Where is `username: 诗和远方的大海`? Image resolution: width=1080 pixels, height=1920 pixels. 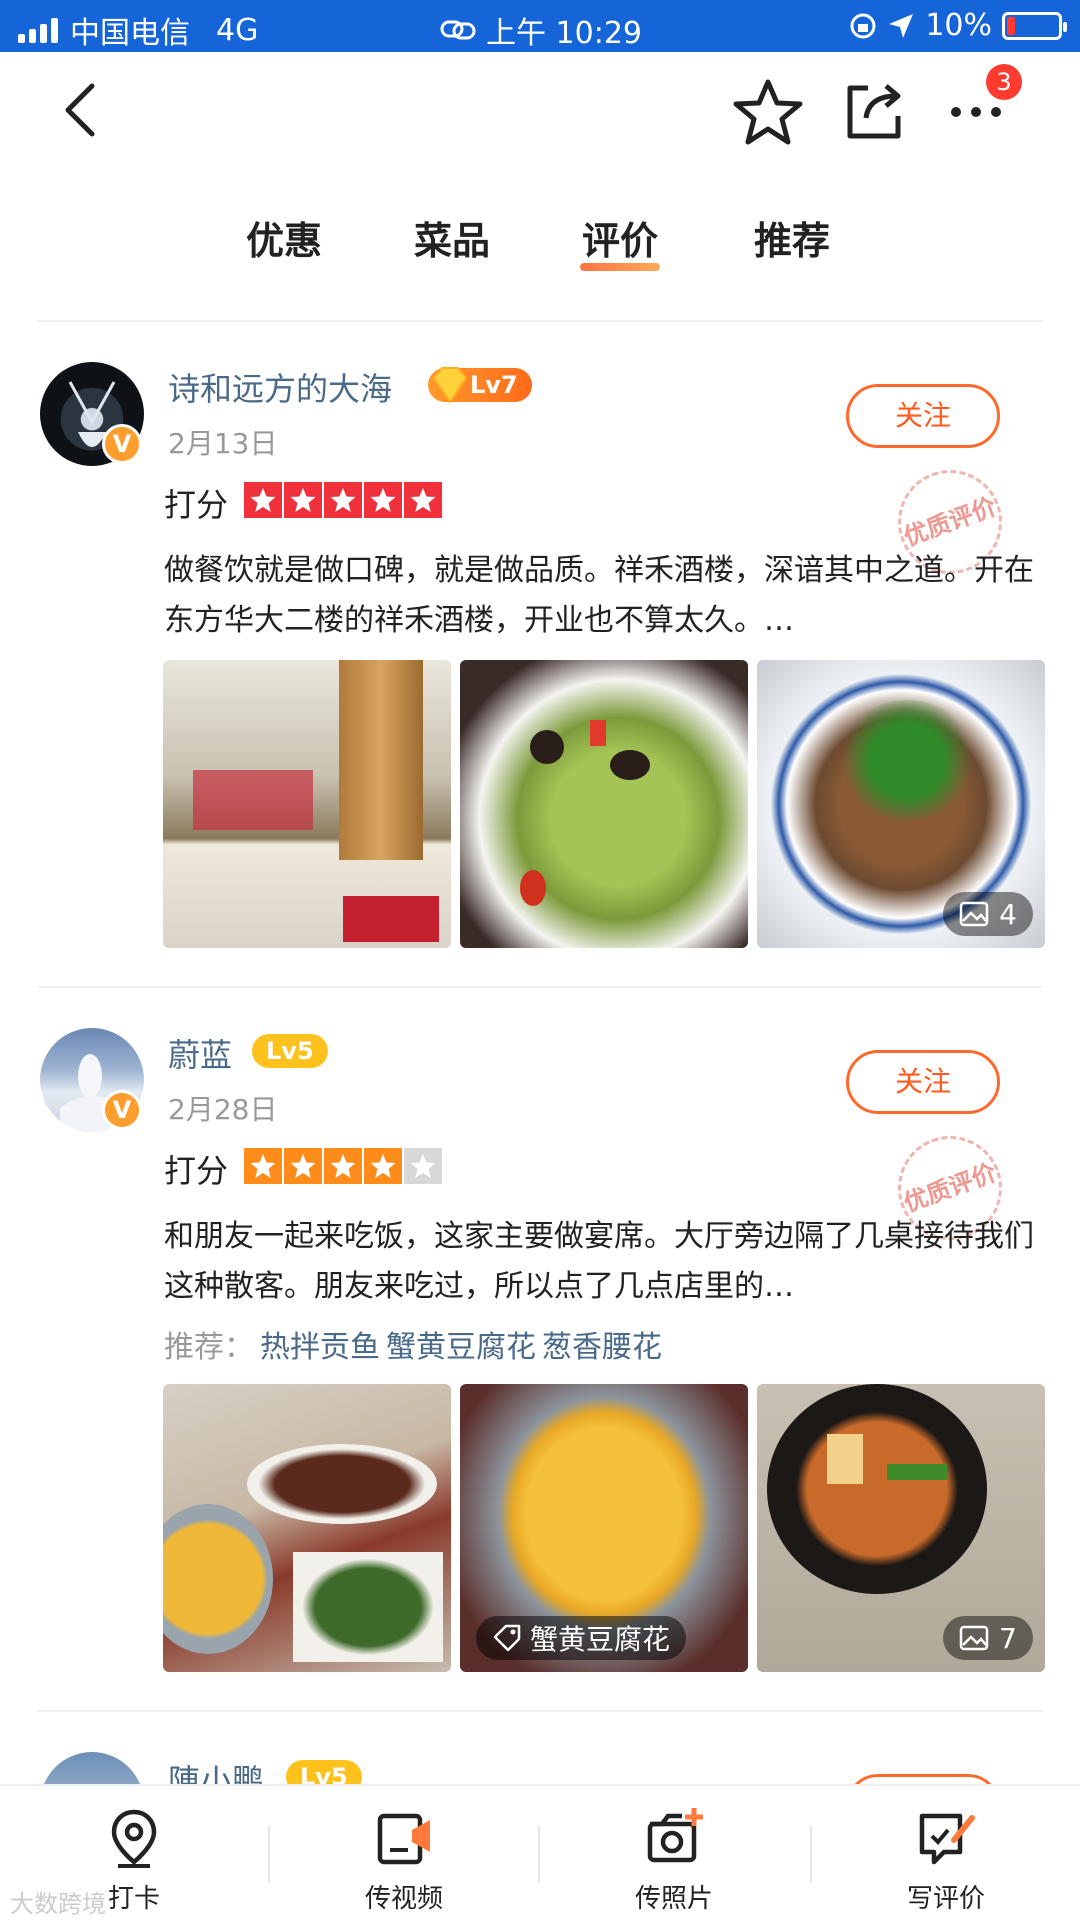 username: 诗和远方的大海 is located at coordinates (280, 387).